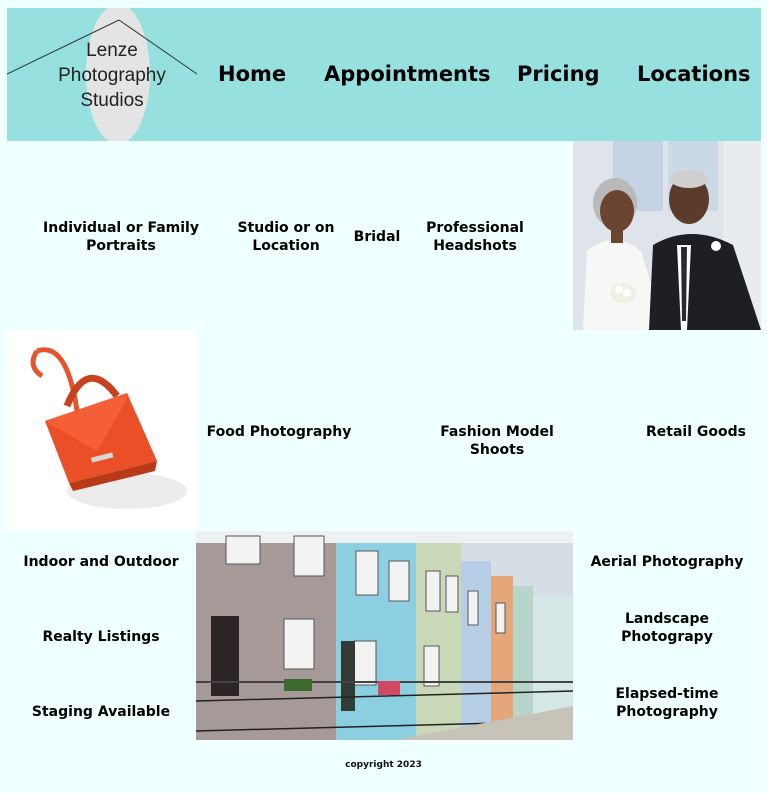 The width and height of the screenshot is (767, 793). What do you see at coordinates (558, 74) in the screenshot?
I see `nav-pricing: Pricing` at bounding box center [558, 74].